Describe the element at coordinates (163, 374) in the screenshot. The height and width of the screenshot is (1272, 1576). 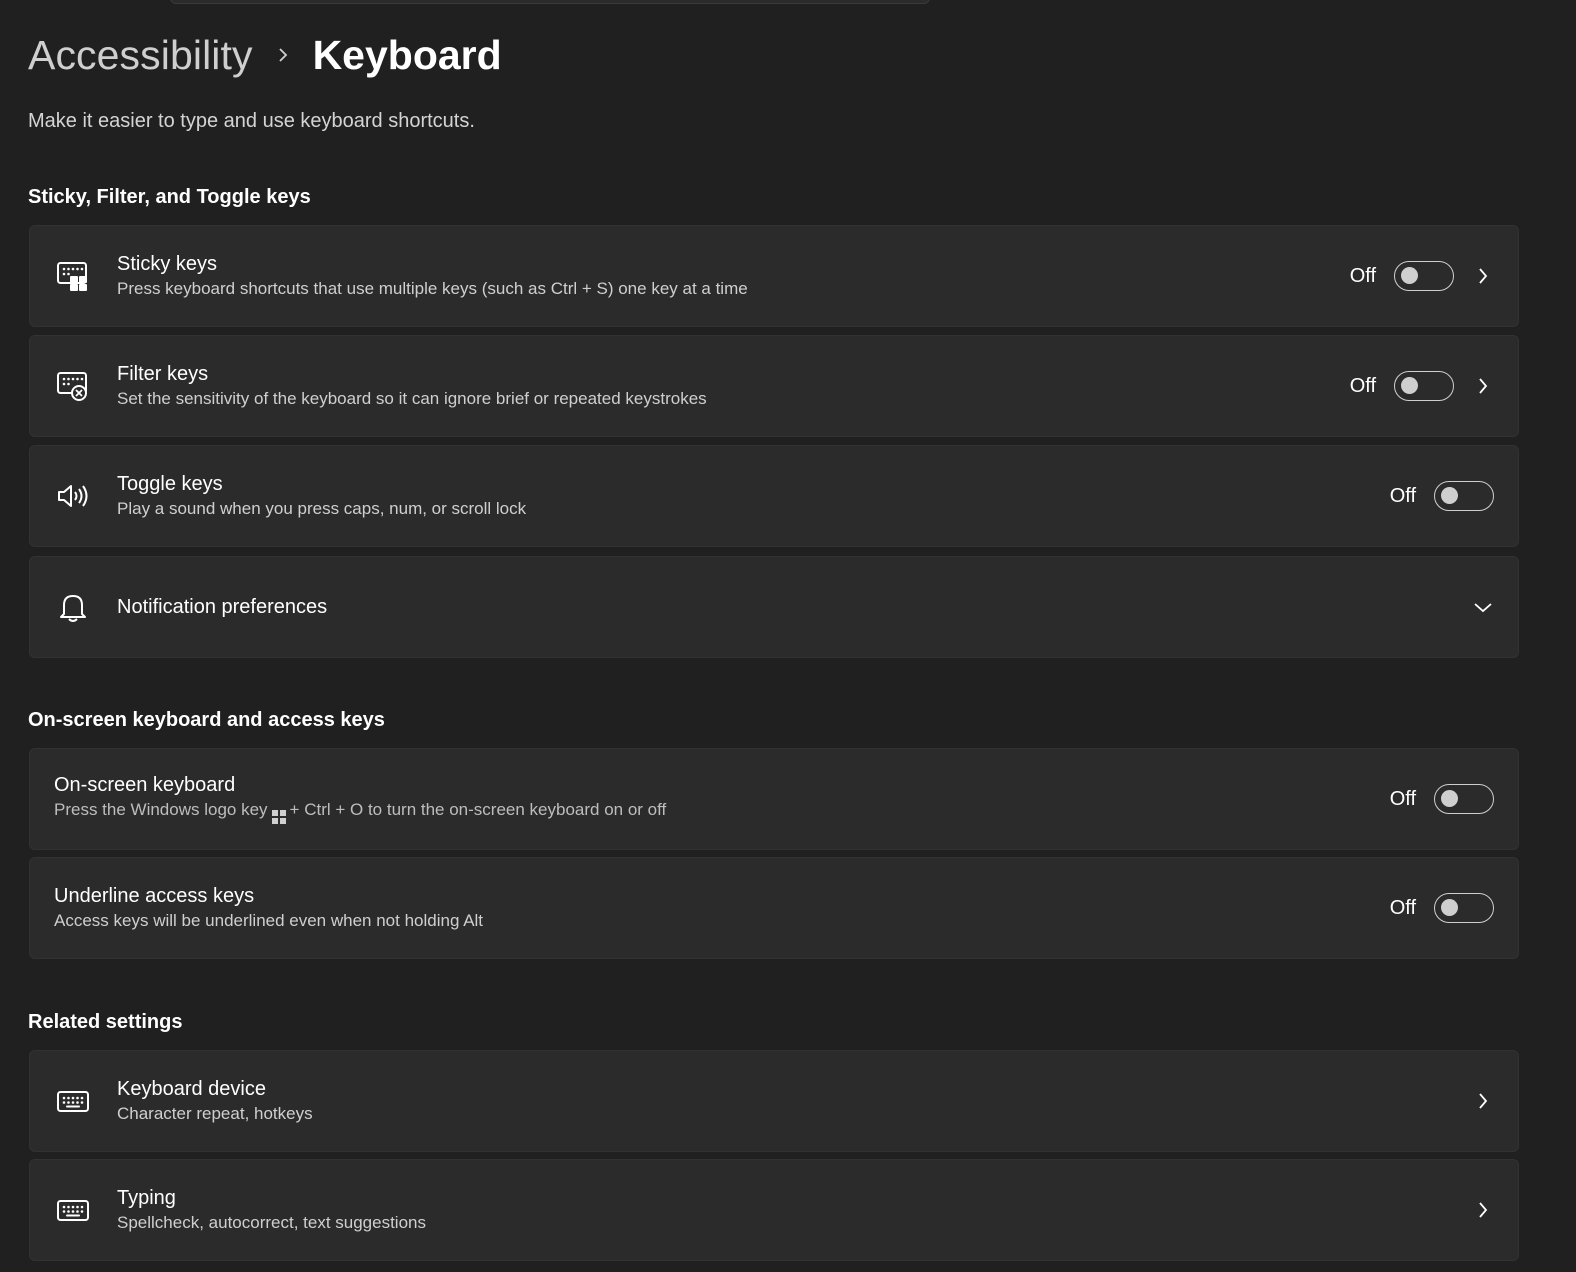
I see `filter-keys-title: Filter keys` at that location.